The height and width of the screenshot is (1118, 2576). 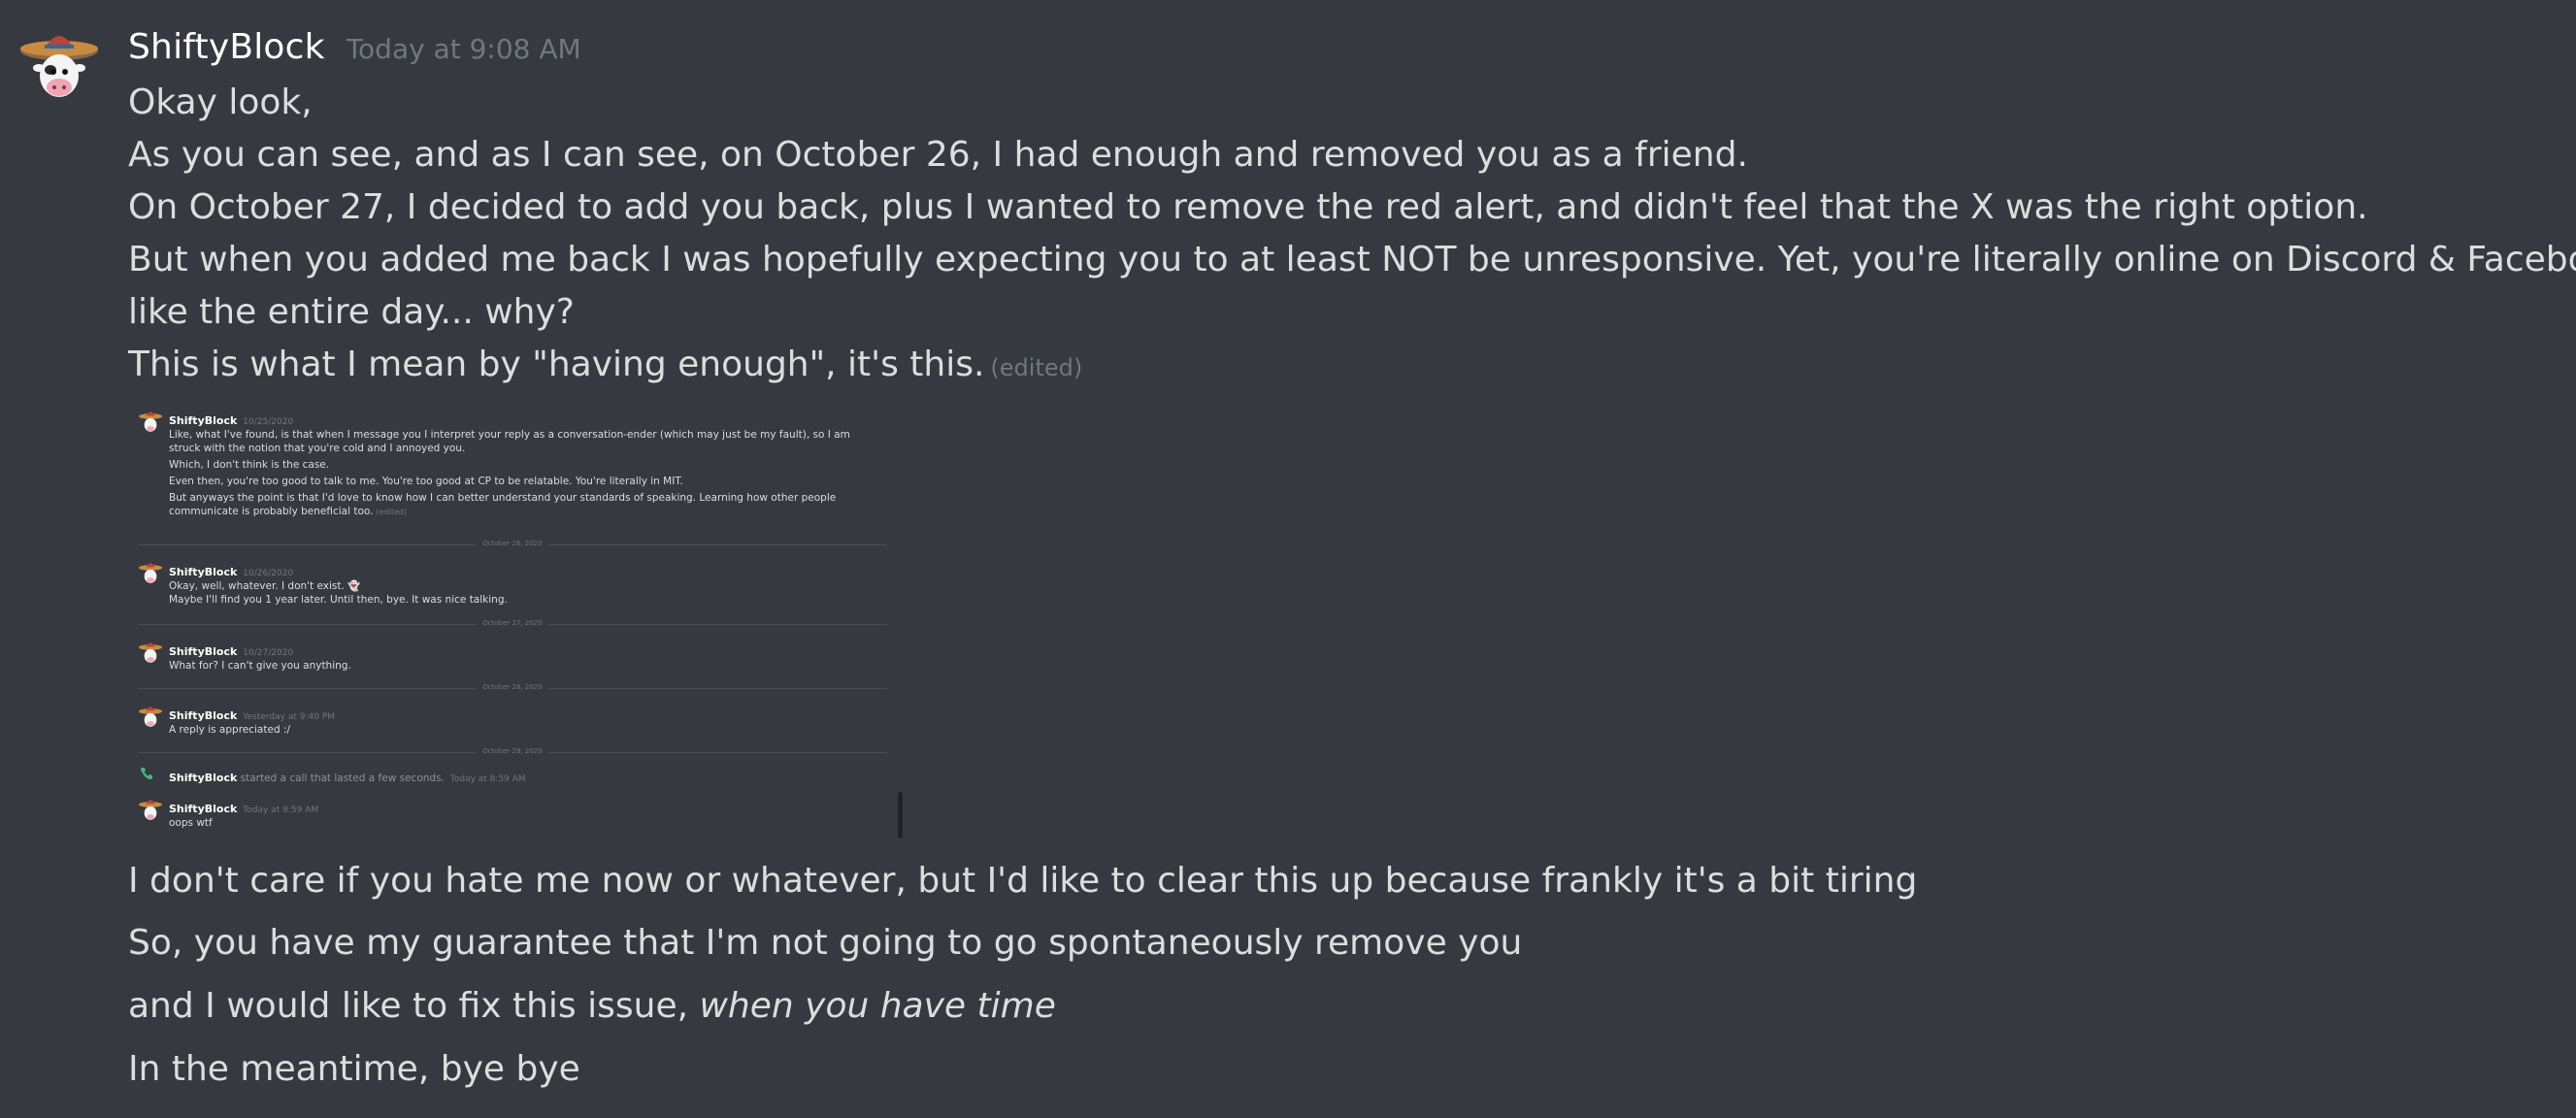 I want to click on date-divider: October 27, 2020, so click(x=513, y=624).